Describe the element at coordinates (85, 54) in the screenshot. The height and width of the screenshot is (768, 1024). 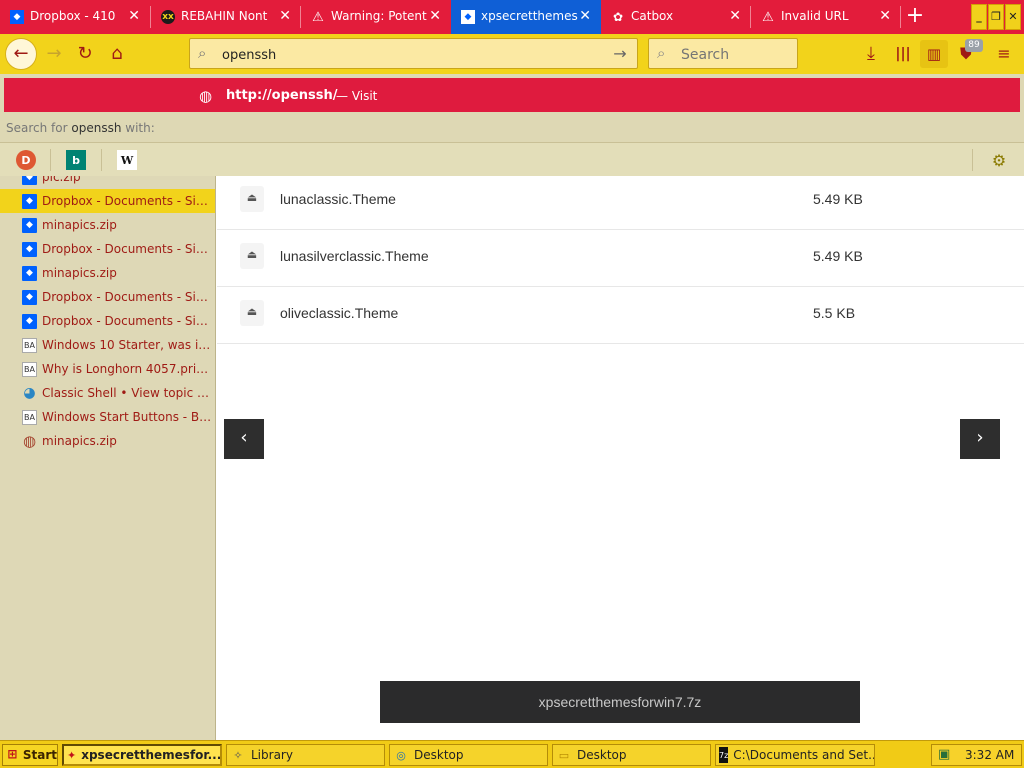
I see `reload-button: ↻` at that location.